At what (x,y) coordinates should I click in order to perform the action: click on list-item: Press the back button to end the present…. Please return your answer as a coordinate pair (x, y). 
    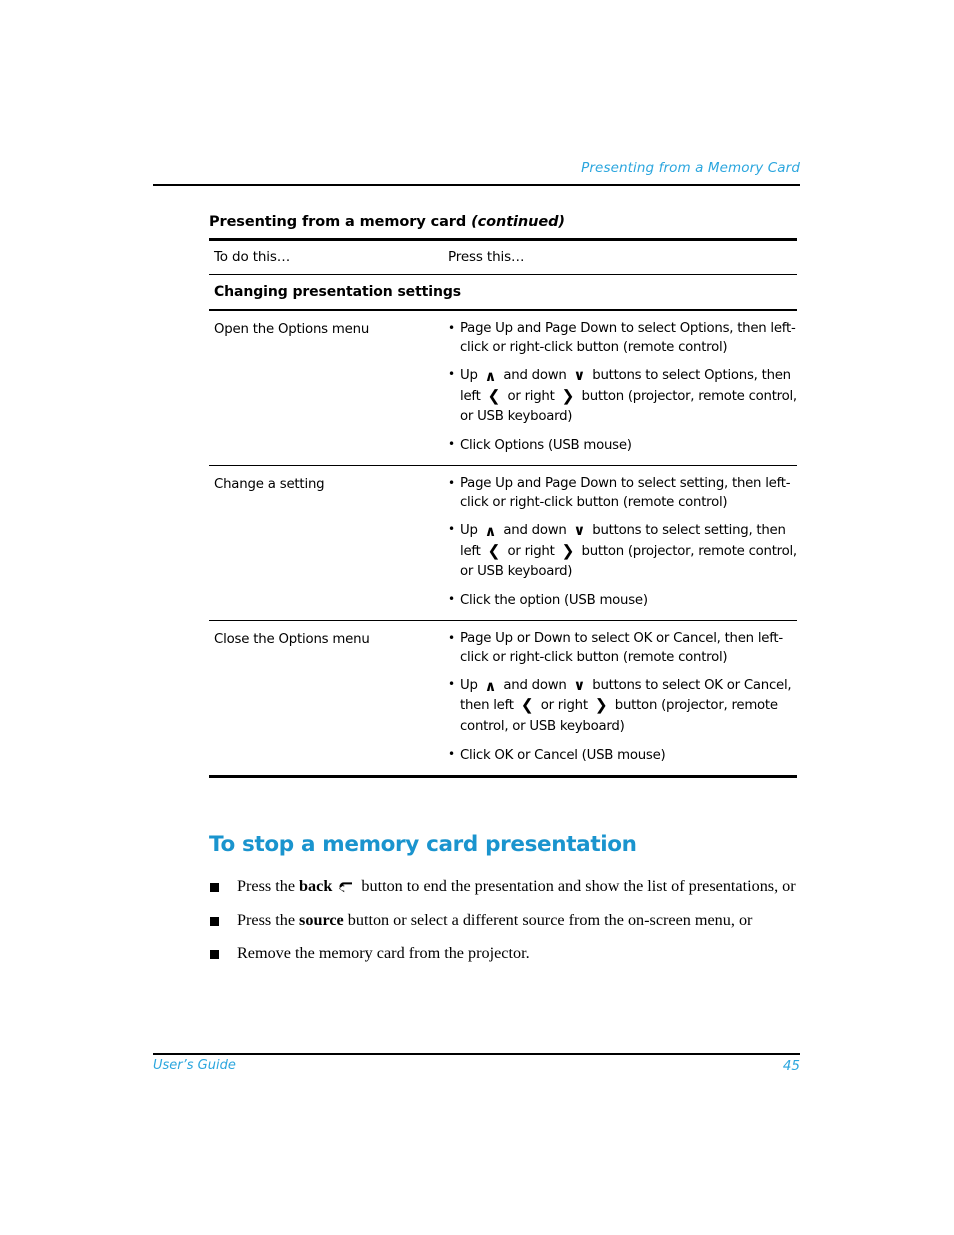
    Looking at the image, I should click on (504, 887).